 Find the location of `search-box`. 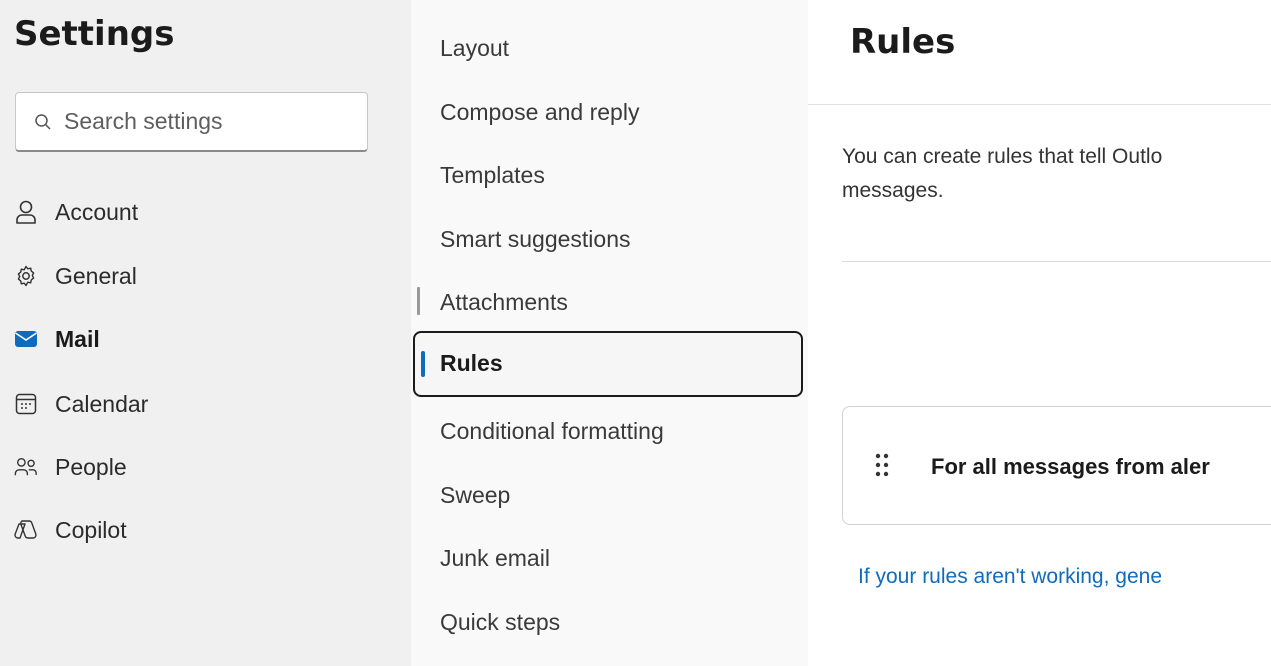

search-box is located at coordinates (191, 122).